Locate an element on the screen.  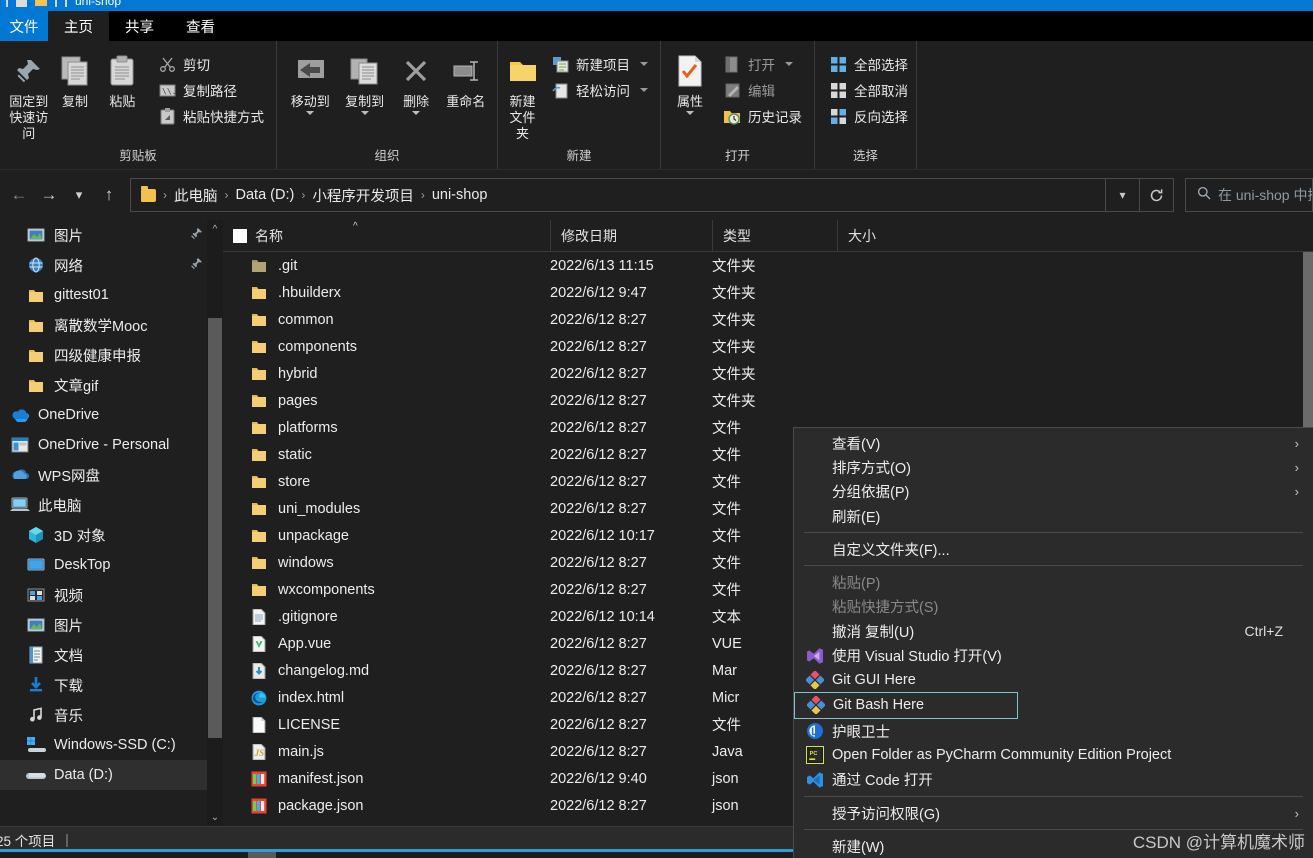
breadcrumb-sep-3: › is located at coordinates (423, 195).